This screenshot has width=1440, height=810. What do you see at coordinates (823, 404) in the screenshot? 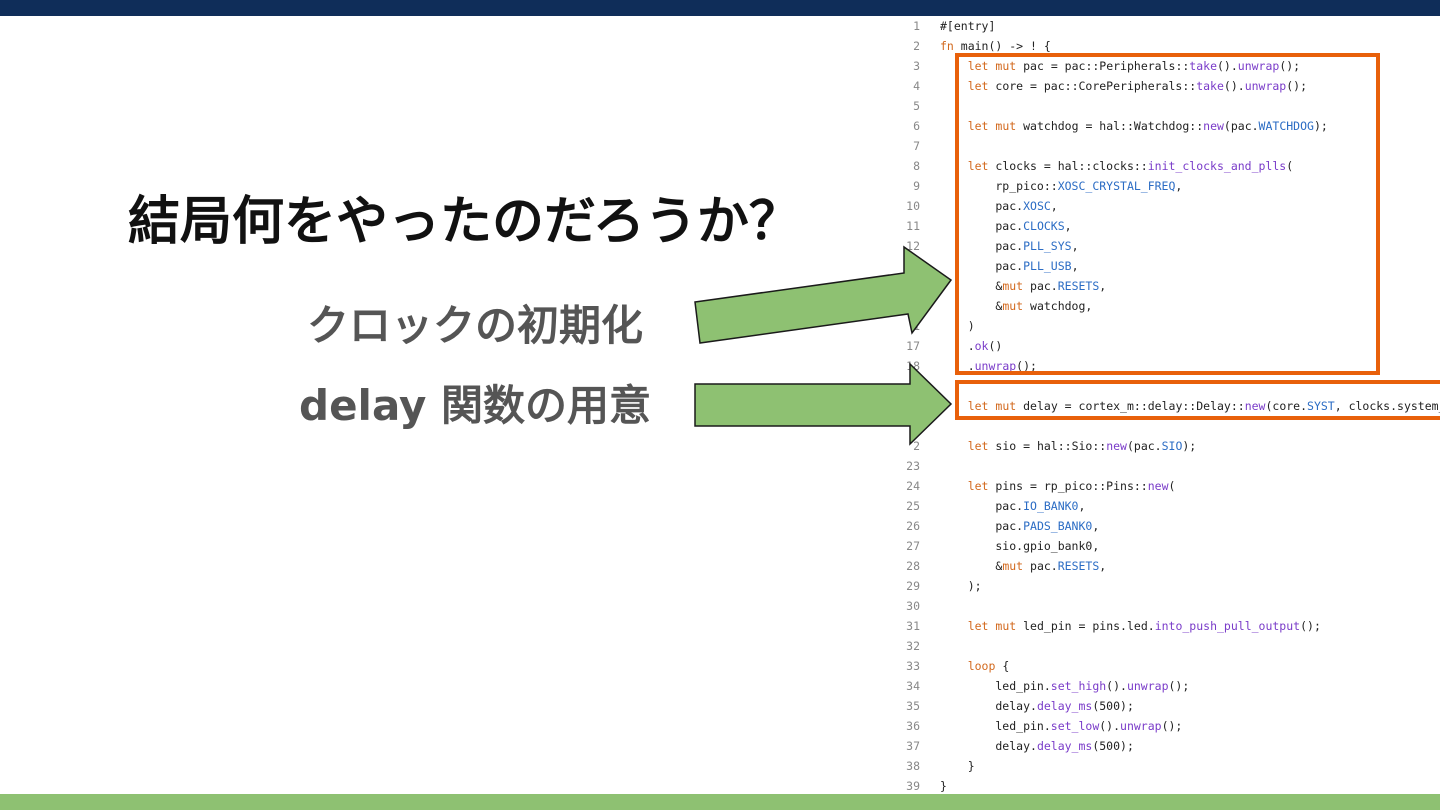
I see `arrow-delay-icon` at bounding box center [823, 404].